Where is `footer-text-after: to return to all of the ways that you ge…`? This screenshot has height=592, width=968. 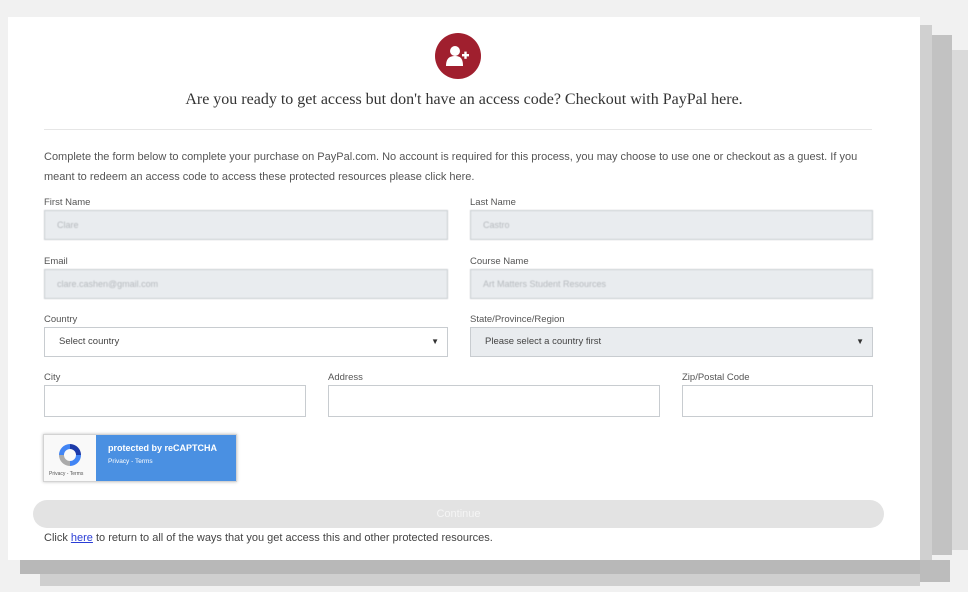
footer-text-after: to return to all of the ways that you ge… is located at coordinates (292, 538).